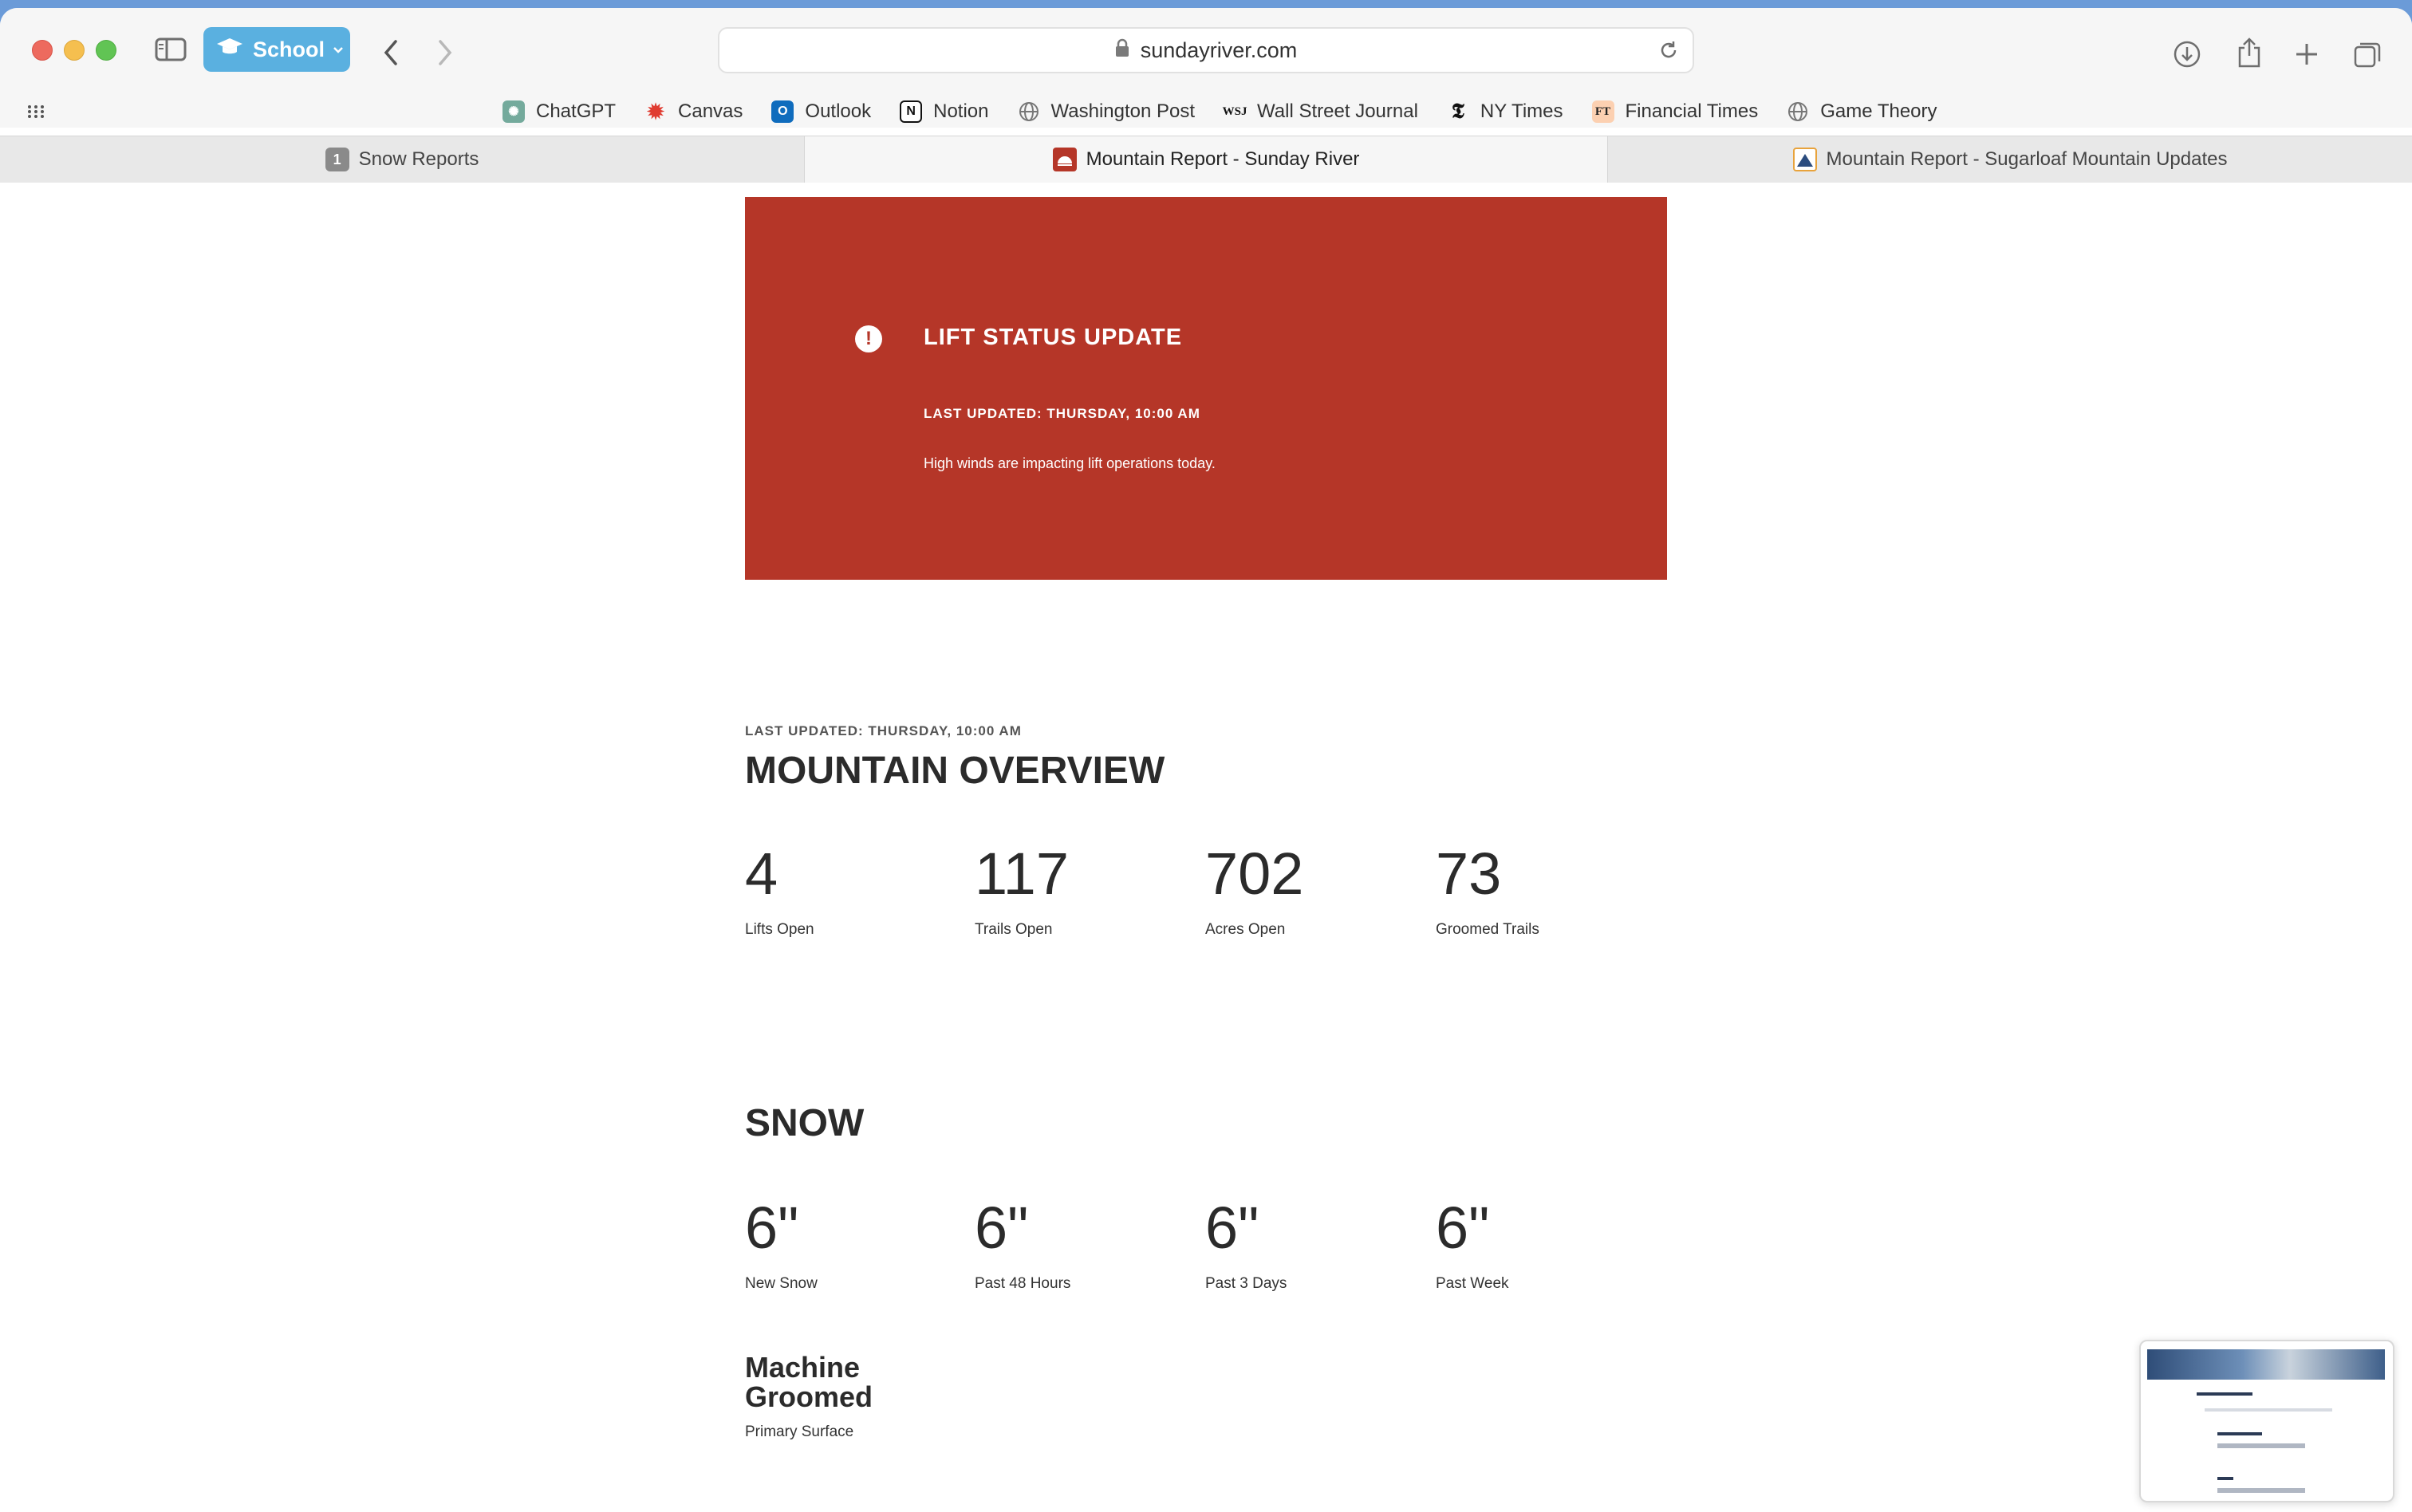  Describe the element at coordinates (809, 1382) in the screenshot. I see `primary-surface-value: Machine Groomed` at that location.